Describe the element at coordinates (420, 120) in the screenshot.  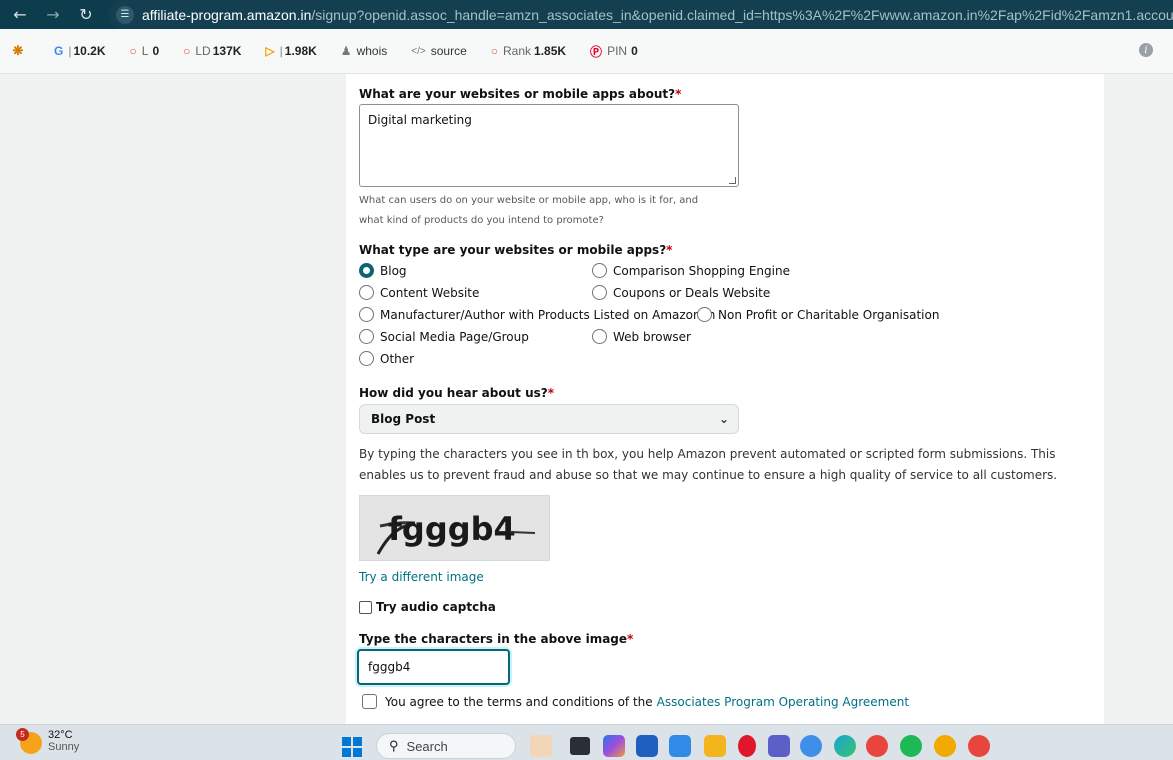
I see `websites-about-value: Digital marketing` at that location.